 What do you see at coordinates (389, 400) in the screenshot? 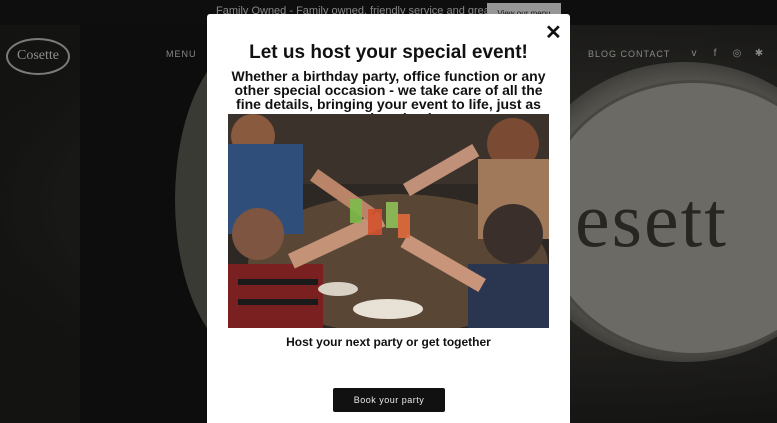
I see `book-party-button: Book your party` at bounding box center [389, 400].